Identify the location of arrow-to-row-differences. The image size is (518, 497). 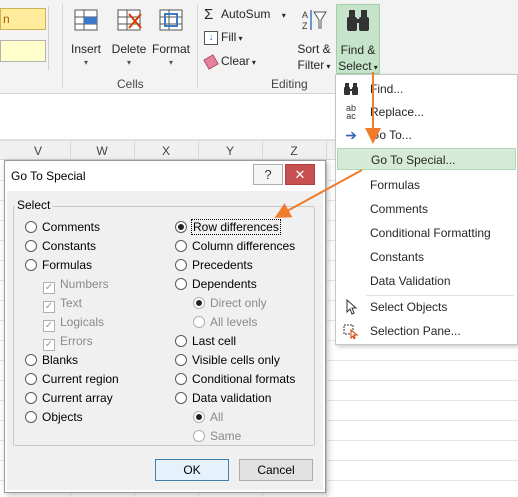
(318, 193).